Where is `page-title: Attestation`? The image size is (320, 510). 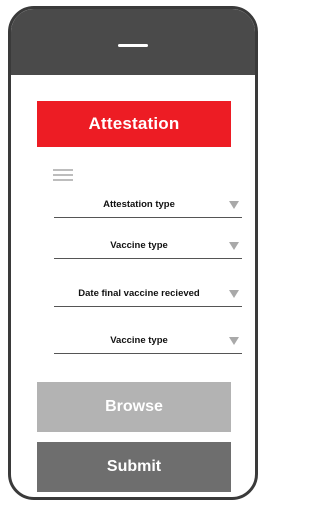 page-title: Attestation is located at coordinates (134, 123).